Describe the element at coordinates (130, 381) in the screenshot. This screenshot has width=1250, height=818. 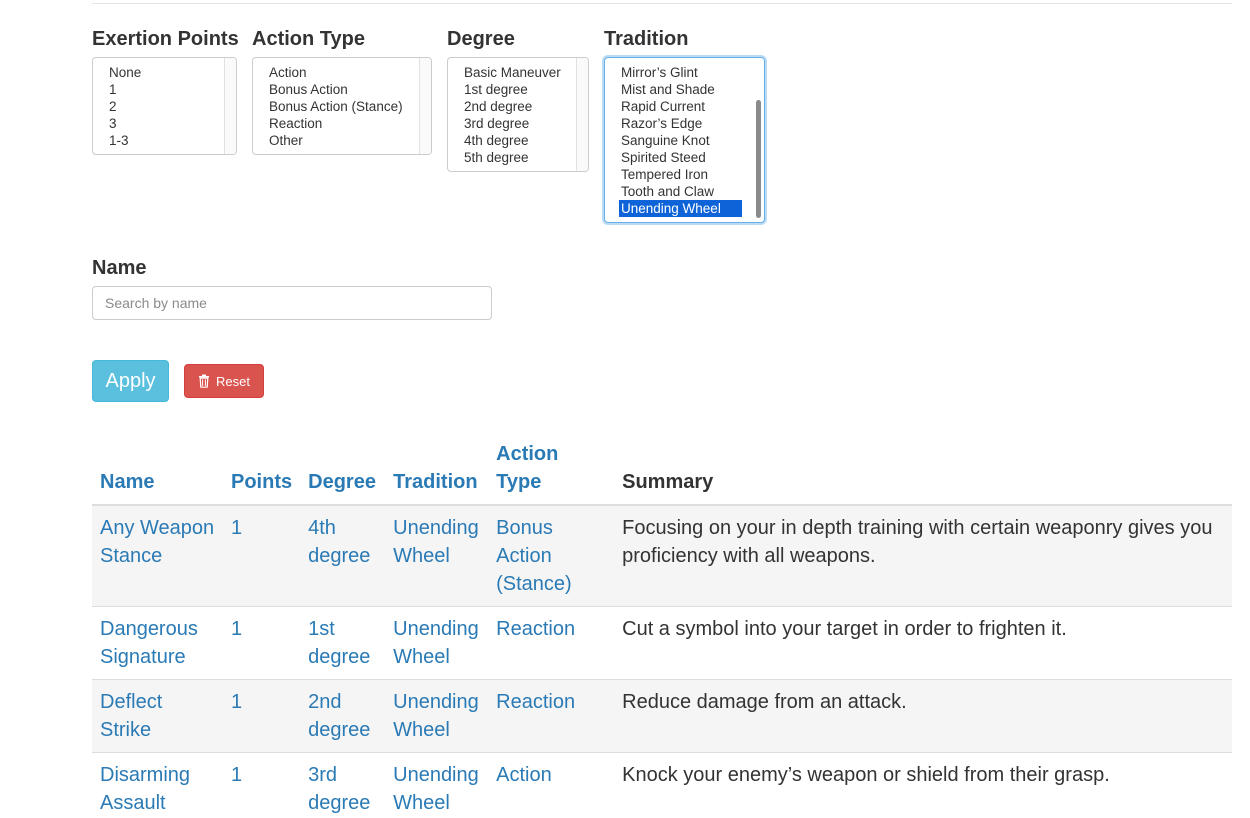
I see `apply-button: Apply` at that location.